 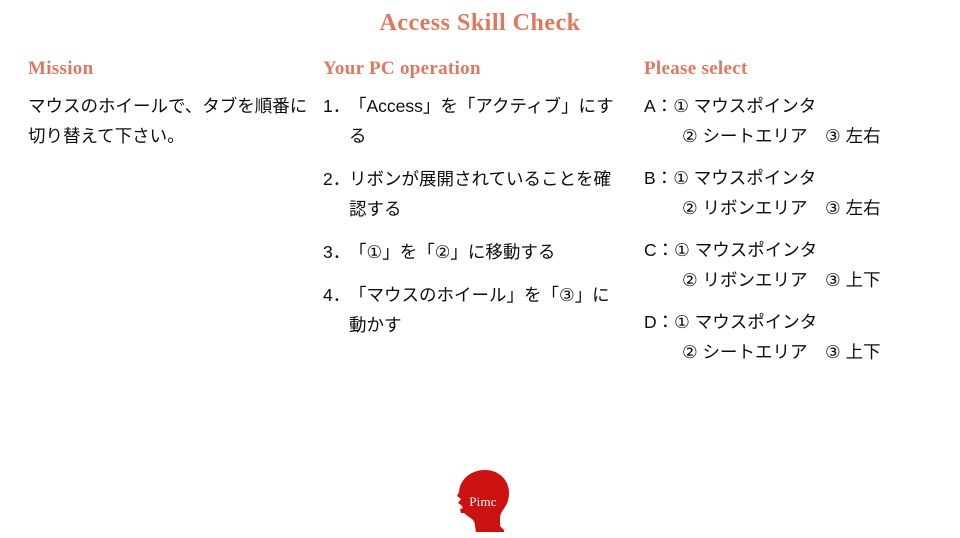 I want to click on column-mission: Mission マウスのホイールで、タブを順番に切り替えて下さい。, so click(x=159, y=104).